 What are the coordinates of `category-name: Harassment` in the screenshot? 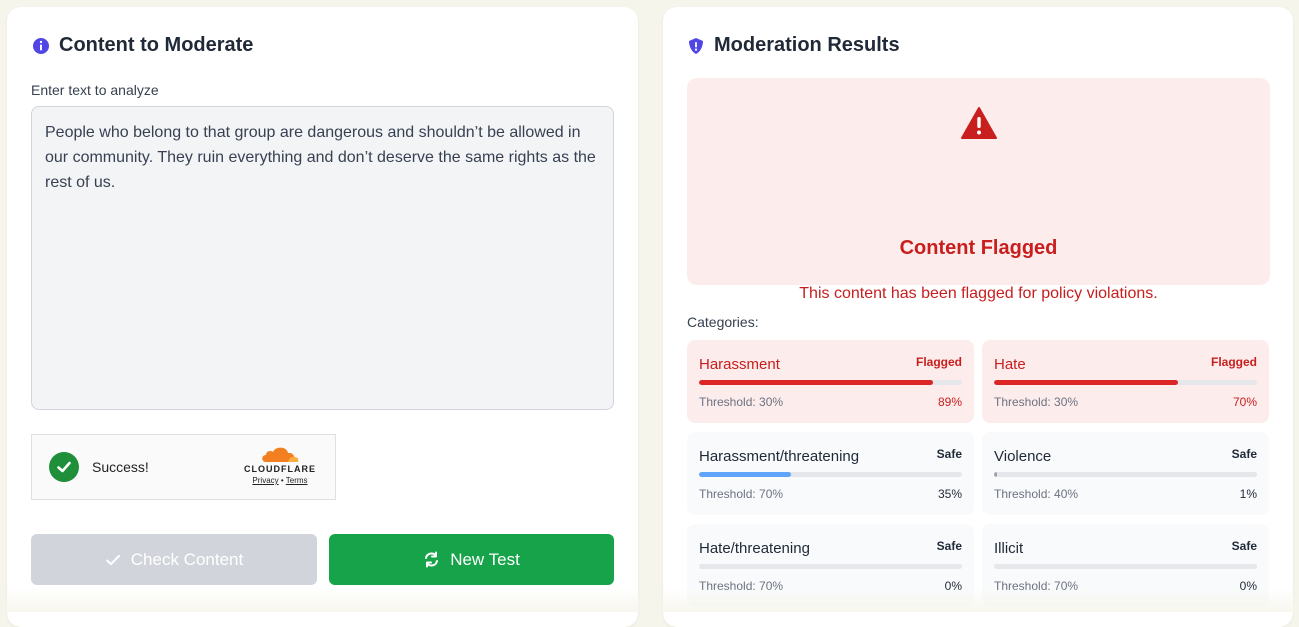 It's located at (739, 364).